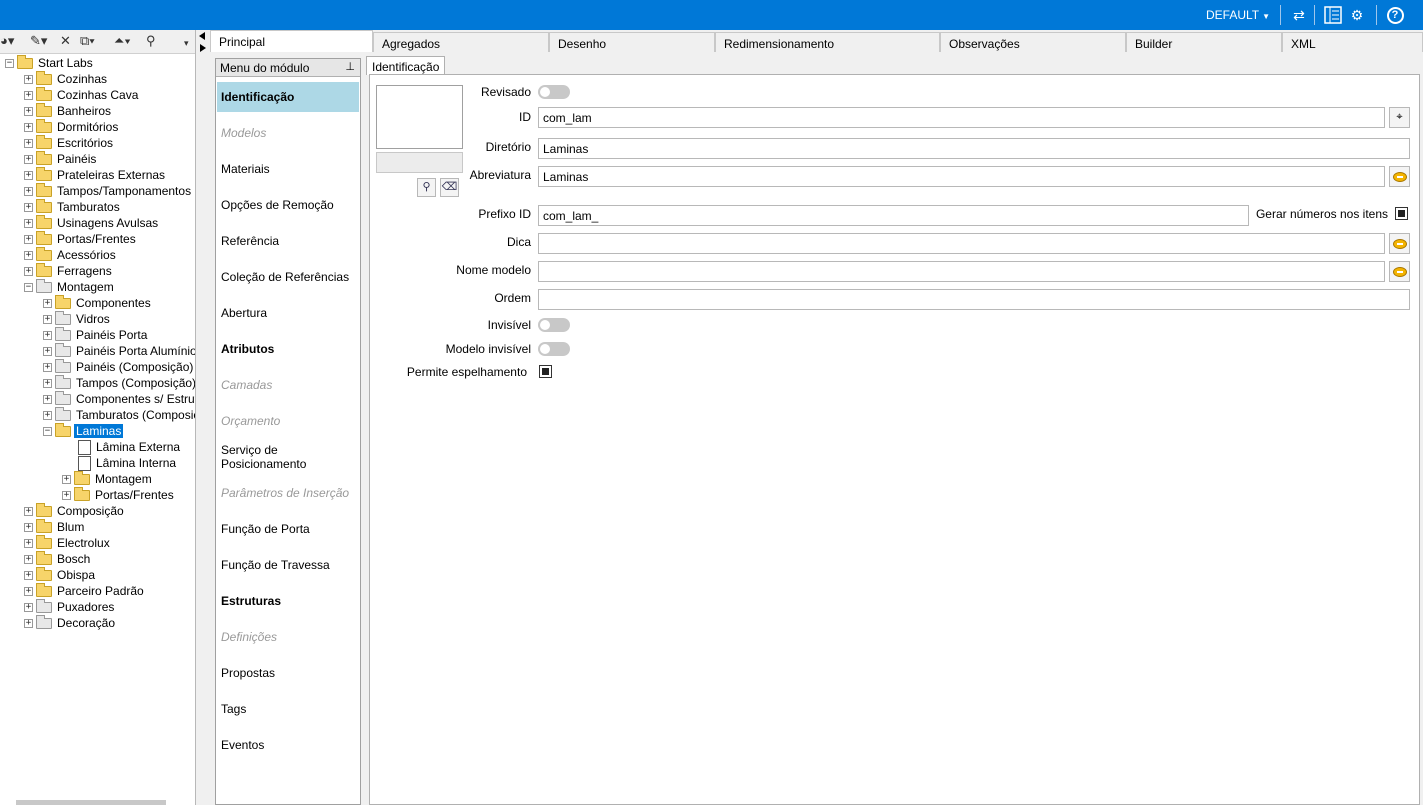 Image resolution: width=1423 pixels, height=805 pixels. I want to click on tree-item: + Electrolux, so click(68, 542).